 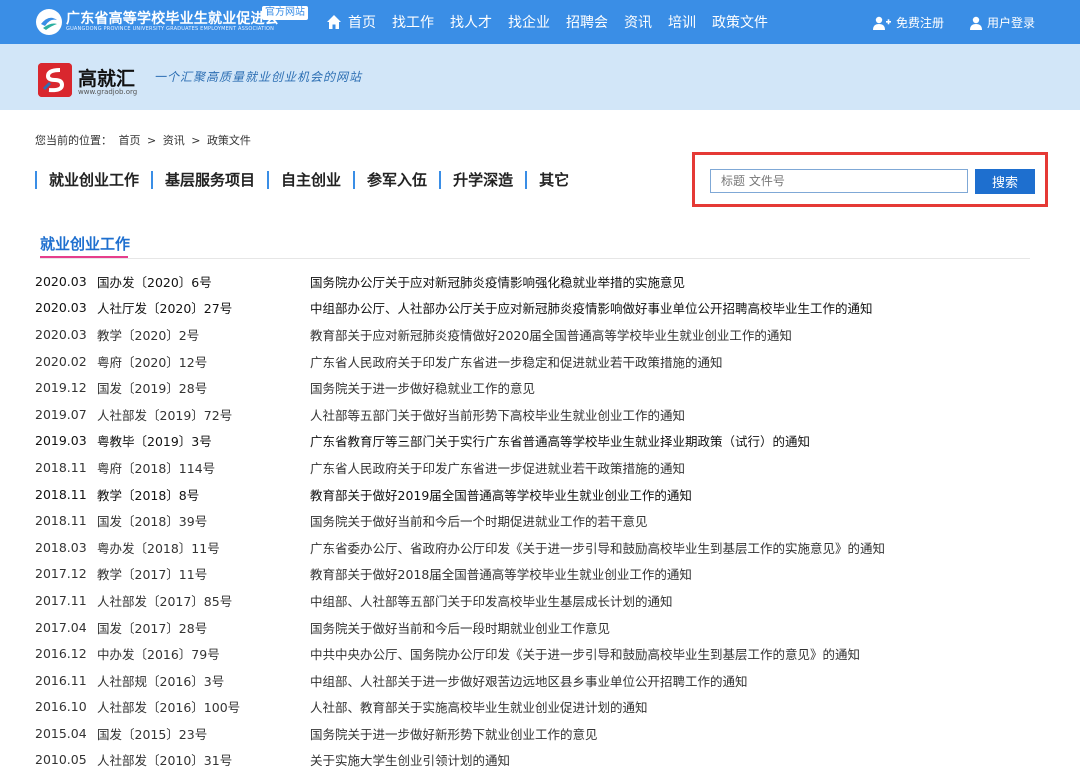 What do you see at coordinates (497, 467) in the screenshot?
I see `policy-title: 广东省人民政府关于印发广东省进一步促进就业若干政策措施的通知` at bounding box center [497, 467].